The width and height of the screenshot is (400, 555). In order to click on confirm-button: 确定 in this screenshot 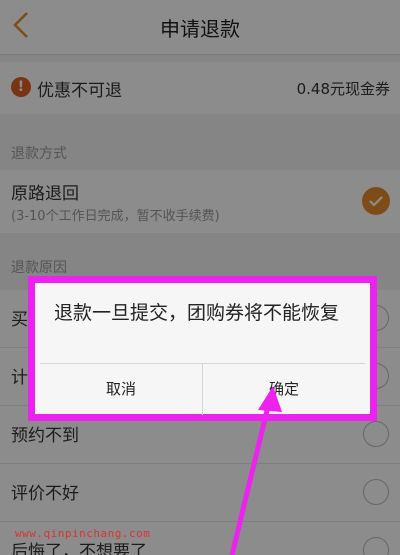, I will do `click(284, 389)`.